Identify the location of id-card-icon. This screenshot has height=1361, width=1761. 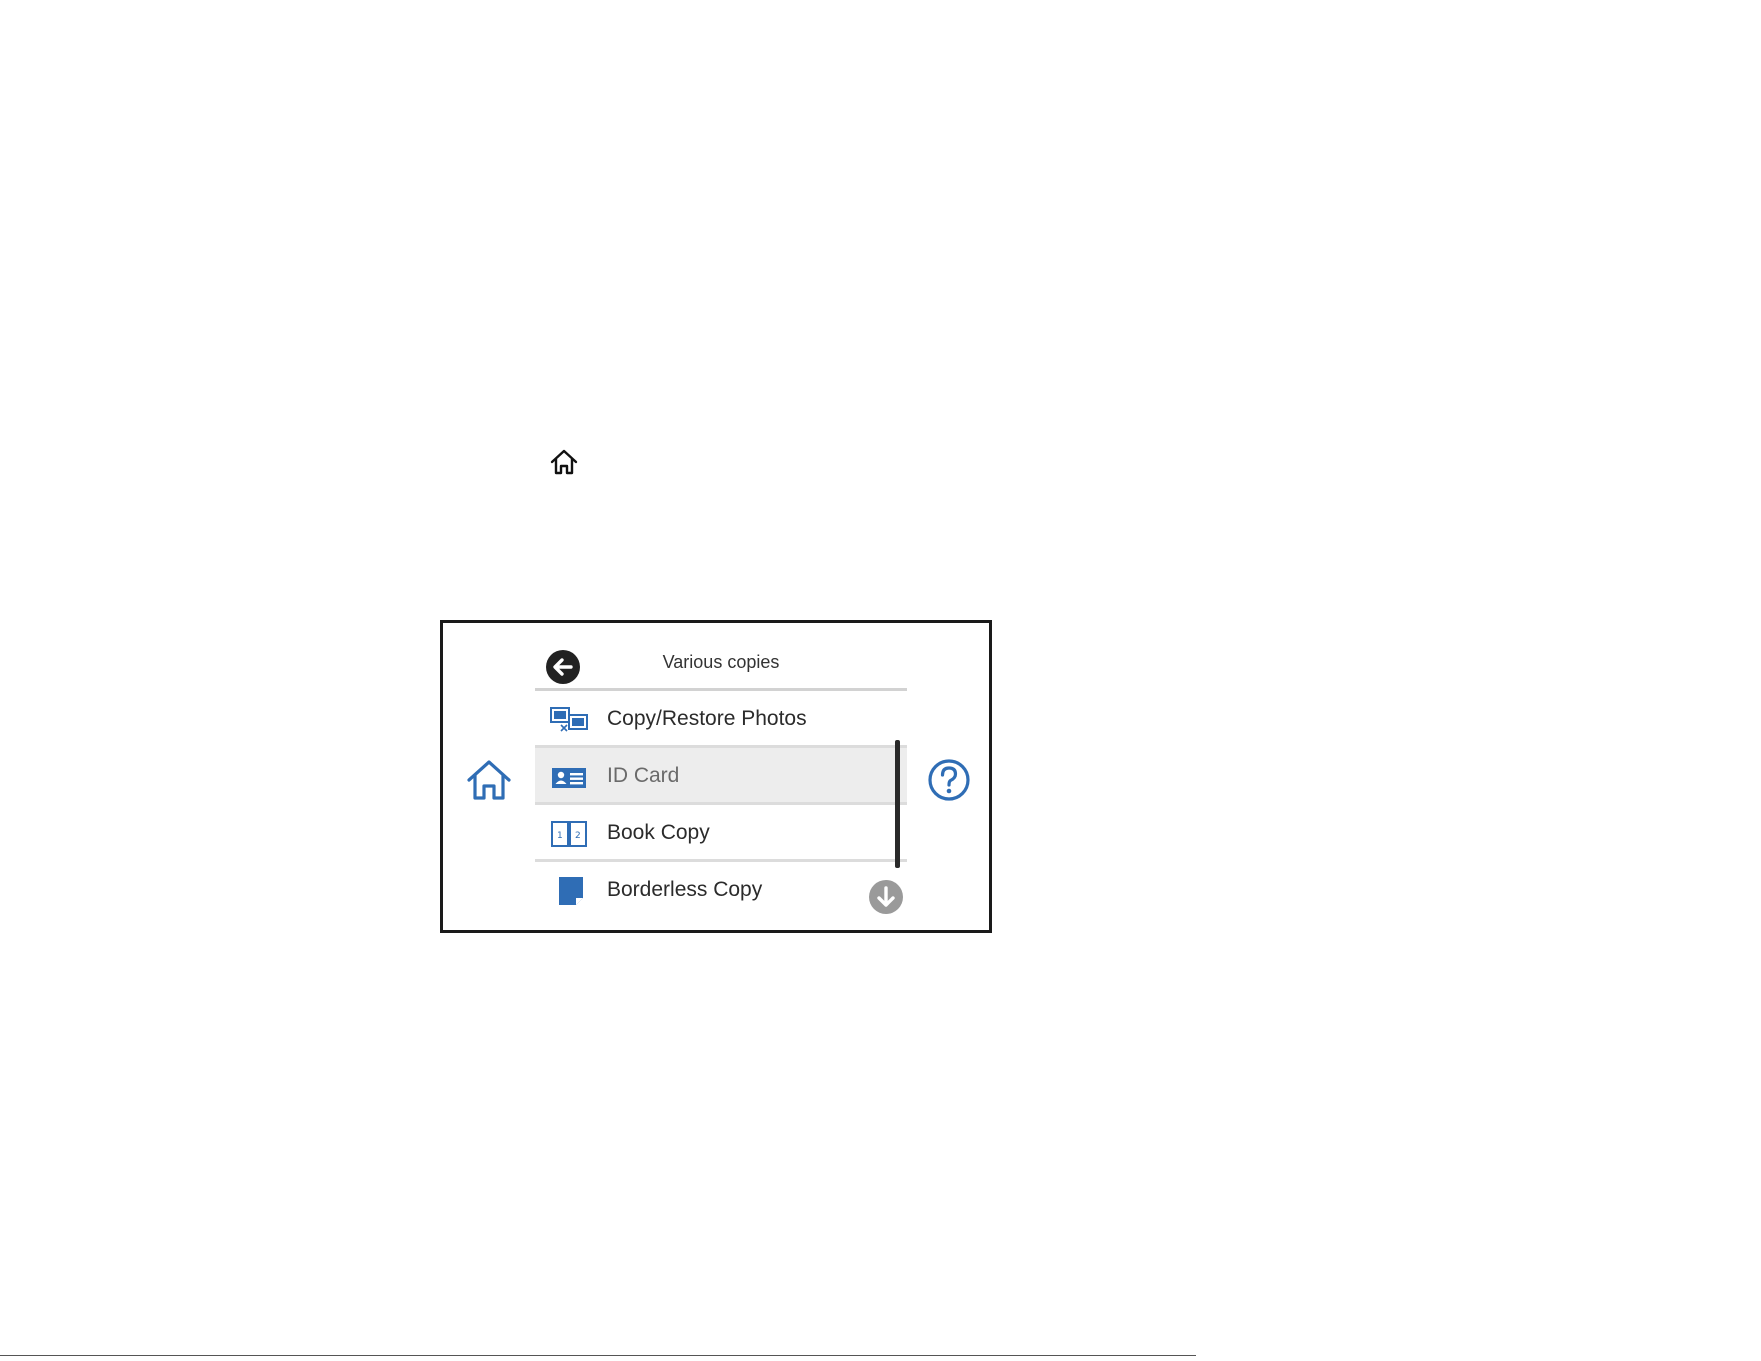
(570, 777).